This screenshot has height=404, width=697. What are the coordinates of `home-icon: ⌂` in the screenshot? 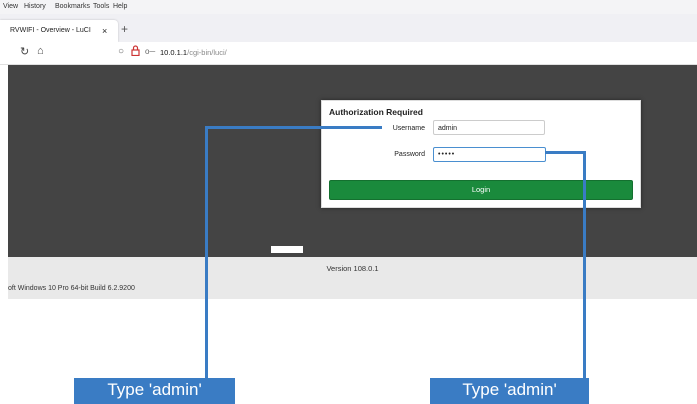 It's located at (40, 51).